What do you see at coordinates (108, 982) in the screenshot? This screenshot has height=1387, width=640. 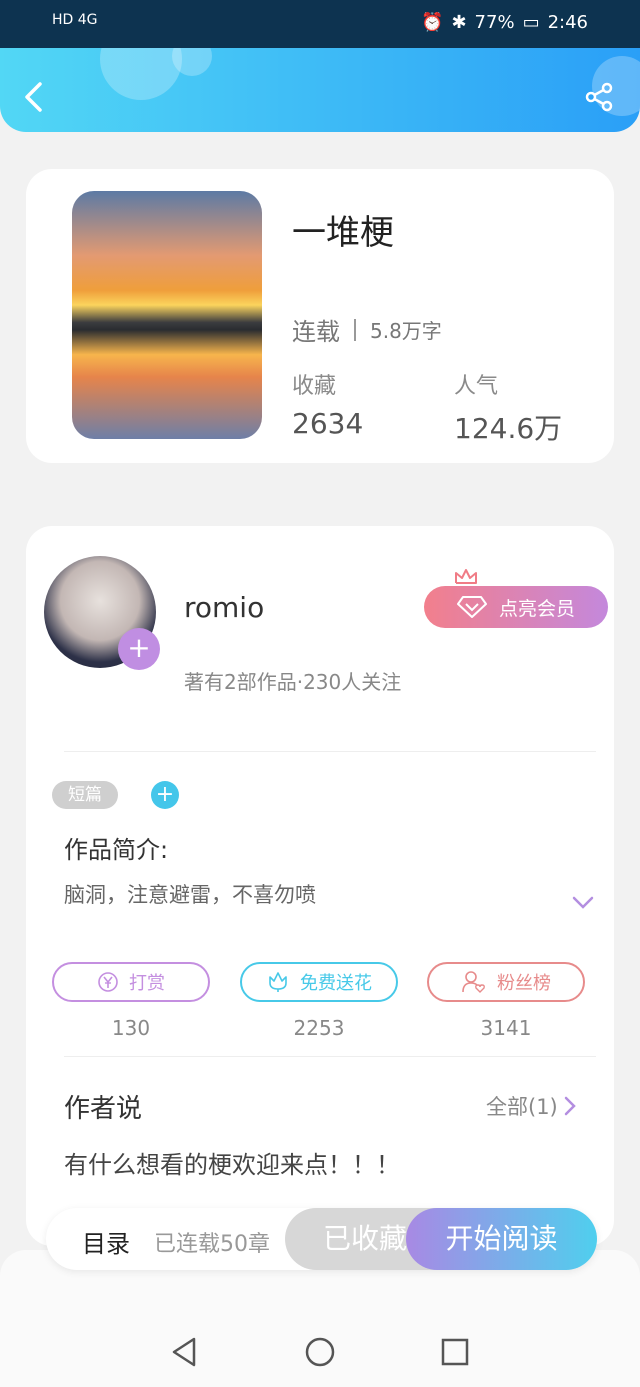 I see `yen-icon` at bounding box center [108, 982].